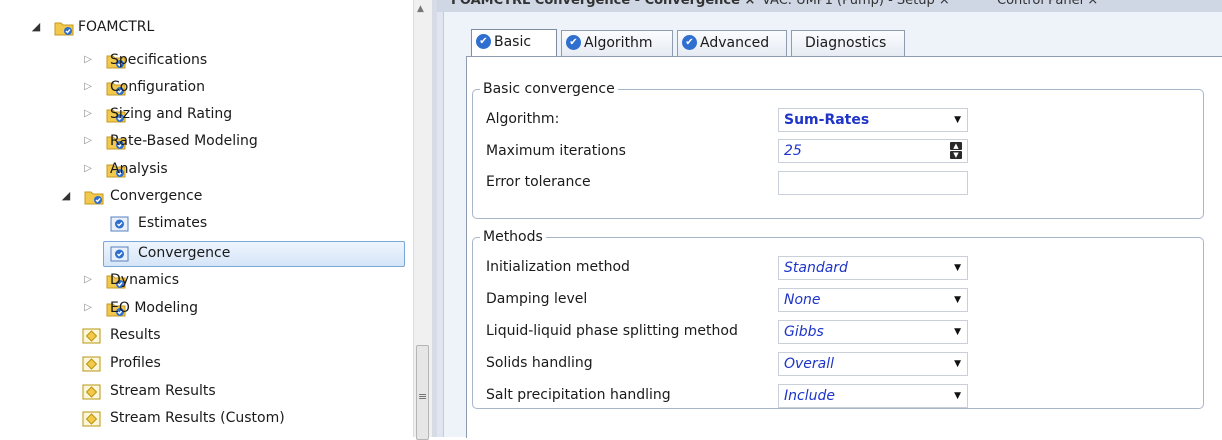 This screenshot has height=440, width=1222. I want to click on tree-item-estimates: Estimates, so click(255, 224).